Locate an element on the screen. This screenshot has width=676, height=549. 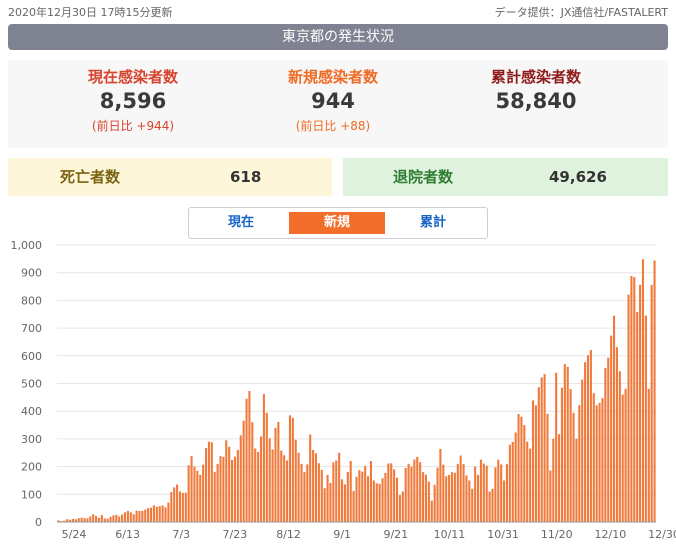
y-tick-label: 800 is located at coordinates (31, 300).